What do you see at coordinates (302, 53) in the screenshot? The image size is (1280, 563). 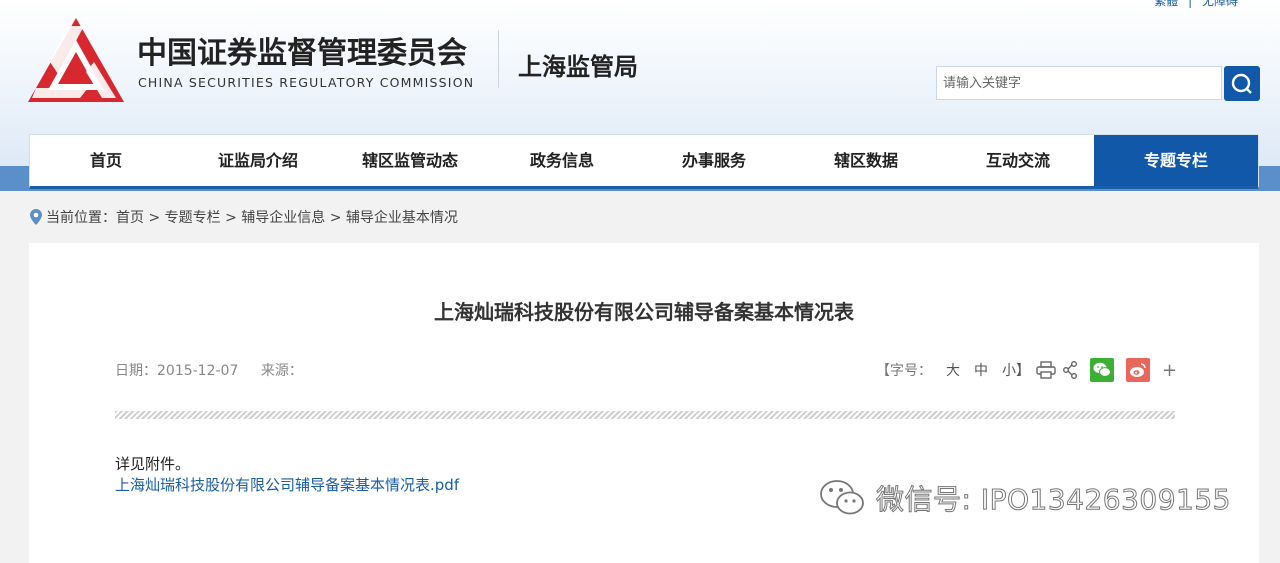 I see `logo-chinese-name: 中国证券监督管理委员会` at bounding box center [302, 53].